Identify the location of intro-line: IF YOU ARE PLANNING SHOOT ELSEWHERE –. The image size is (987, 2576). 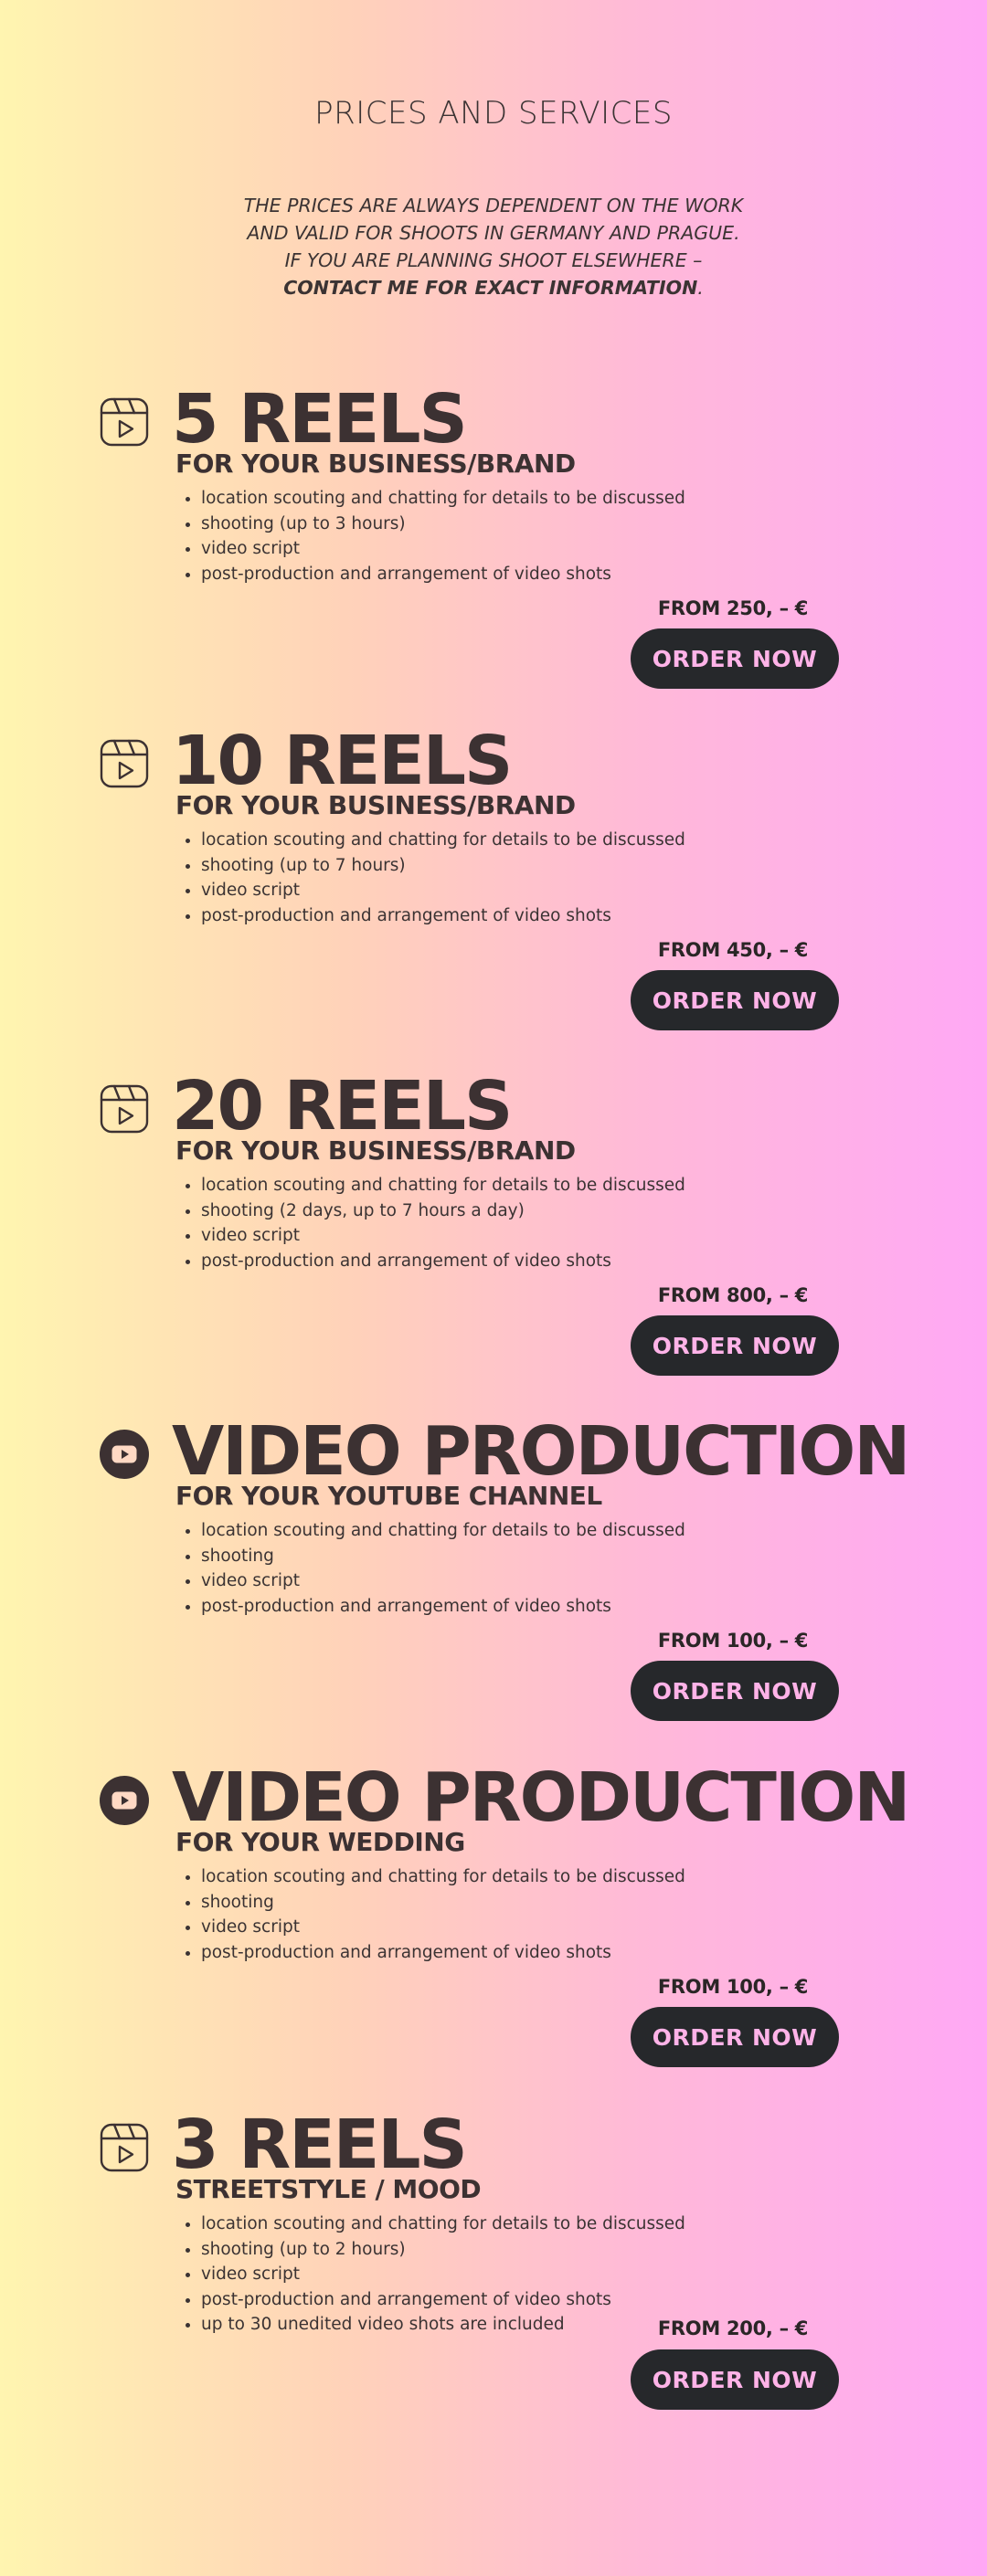
(493, 260).